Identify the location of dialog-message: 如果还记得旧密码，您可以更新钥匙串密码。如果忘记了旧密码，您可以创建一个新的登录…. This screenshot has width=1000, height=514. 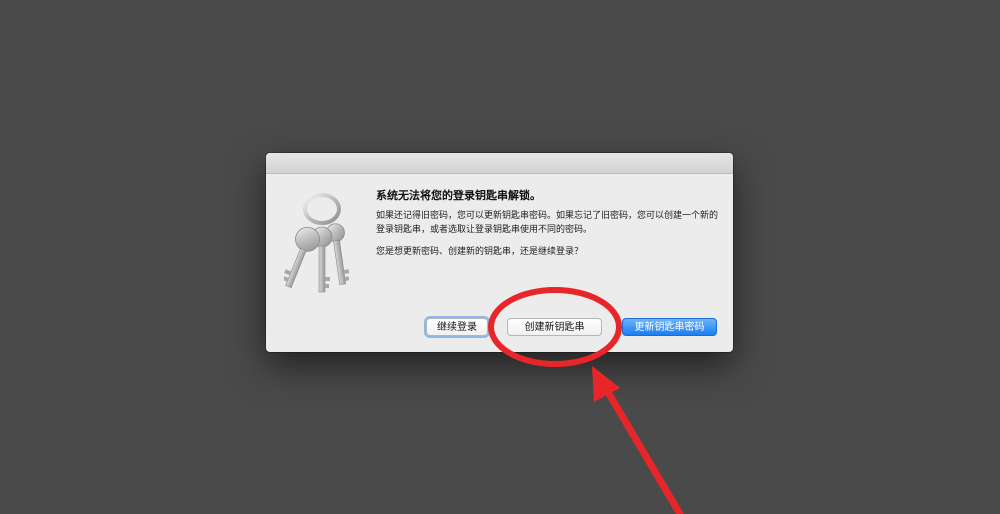
(547, 223).